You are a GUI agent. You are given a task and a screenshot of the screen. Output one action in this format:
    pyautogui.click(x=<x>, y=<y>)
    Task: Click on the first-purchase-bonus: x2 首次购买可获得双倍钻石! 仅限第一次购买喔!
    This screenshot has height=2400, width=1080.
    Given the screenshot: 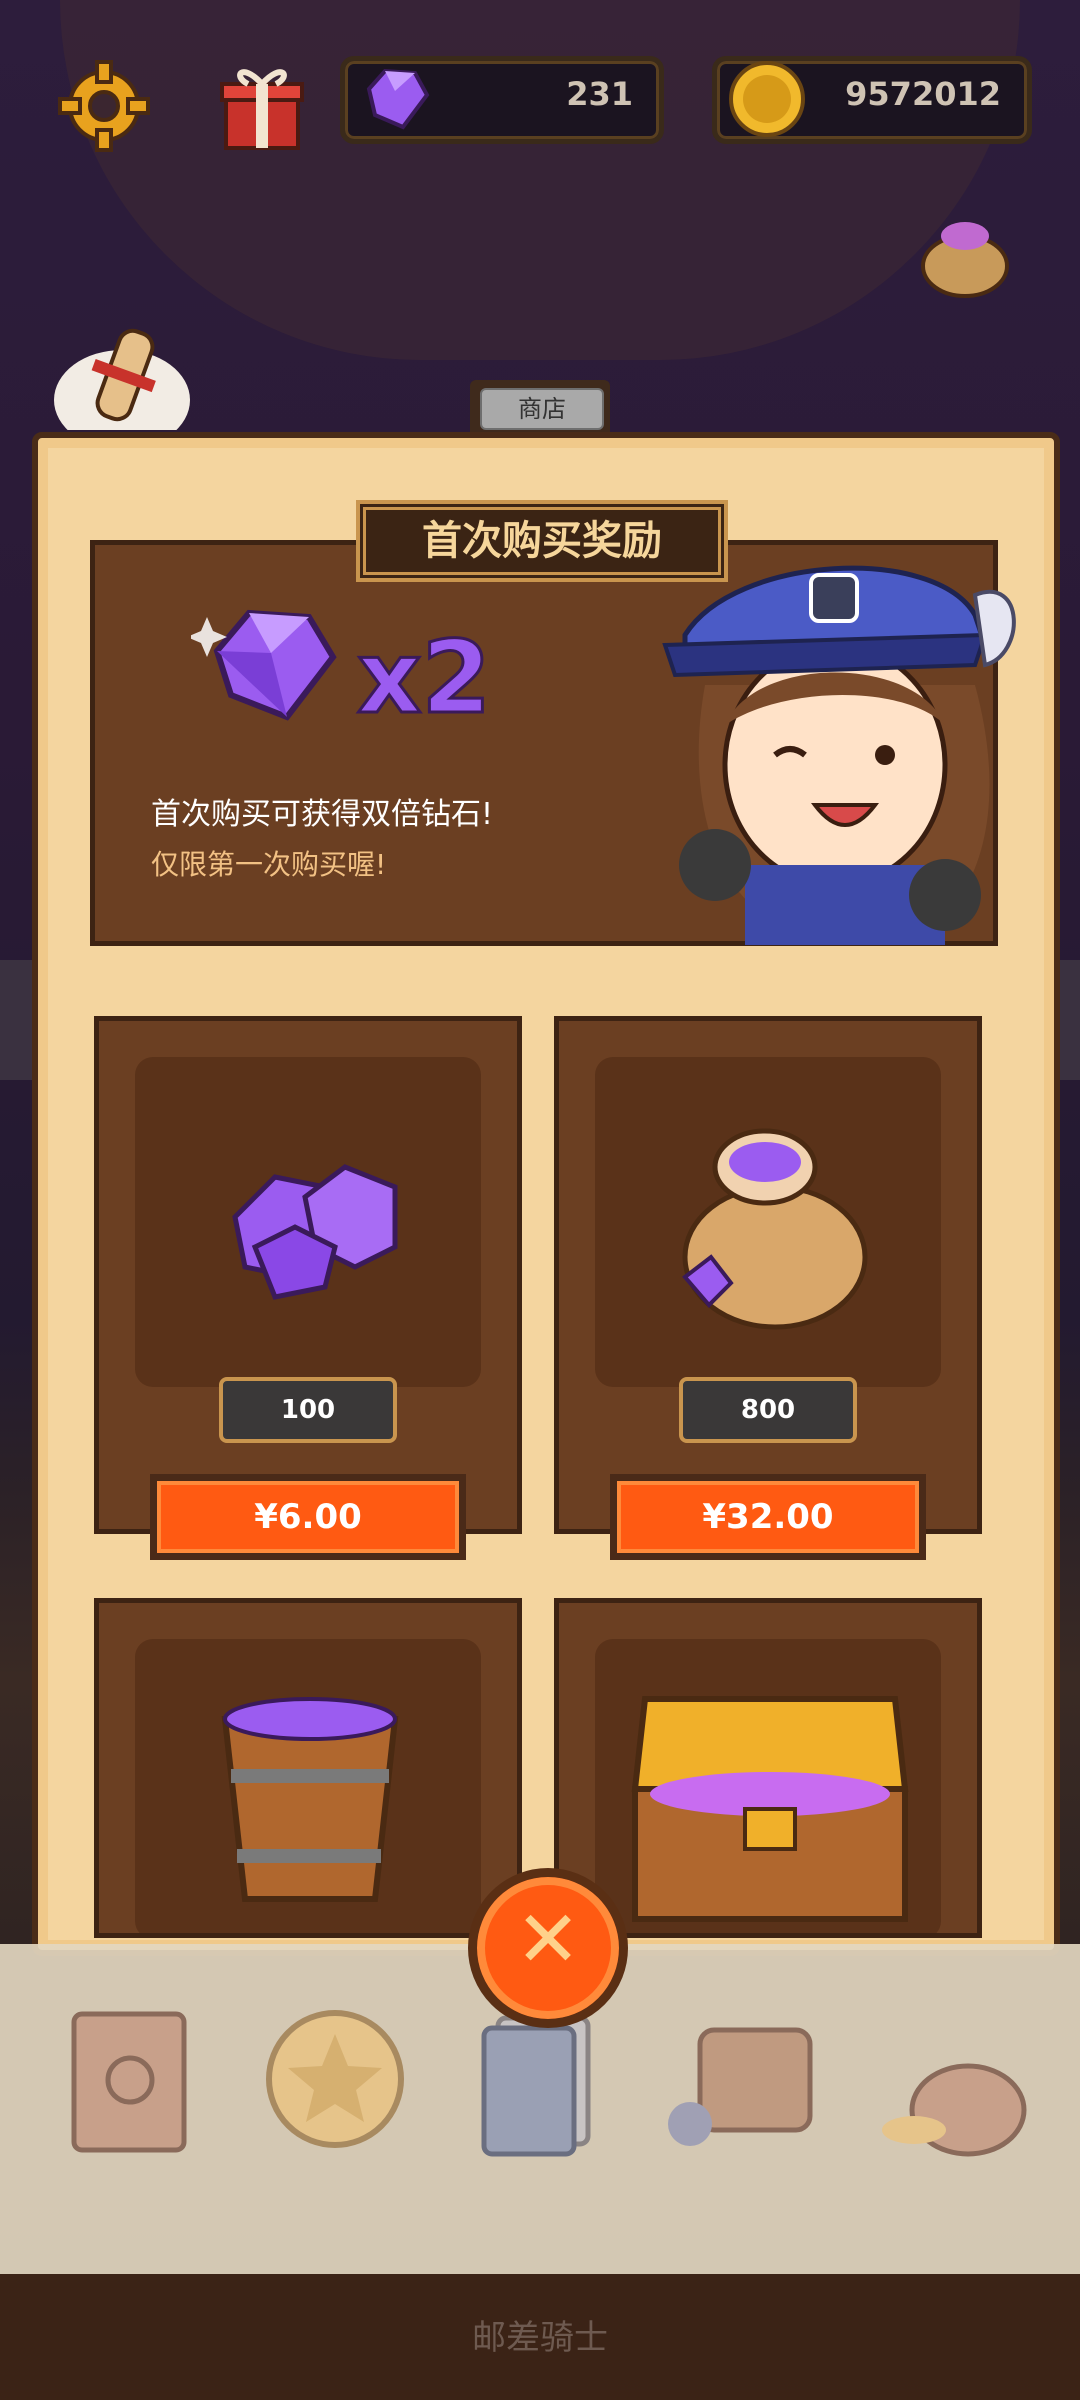 What is the action you would take?
    pyautogui.click(x=553, y=743)
    